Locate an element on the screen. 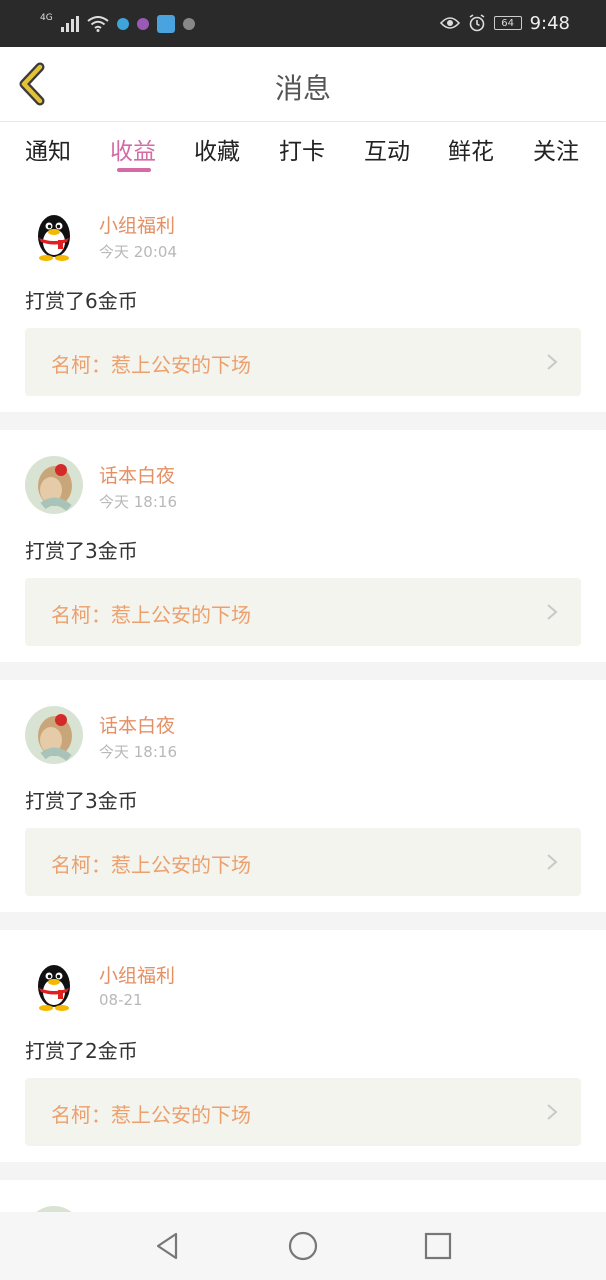  tab-notifications: 通知 is located at coordinates (48, 149).